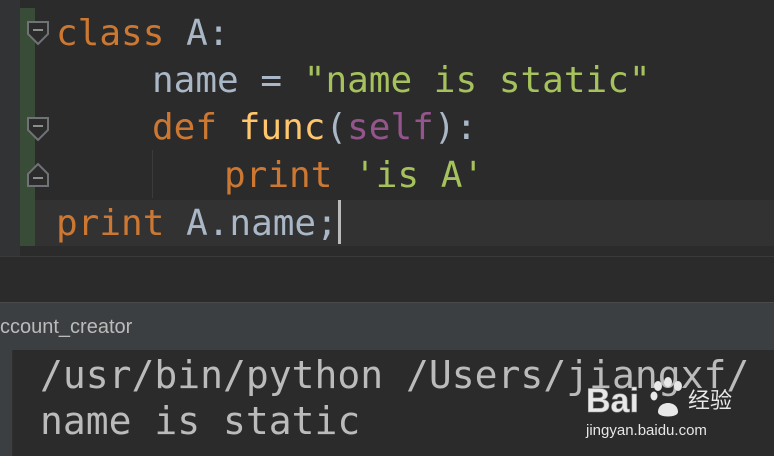 The width and height of the screenshot is (774, 456). What do you see at coordinates (390, 127) in the screenshot?
I see `self-param: self` at bounding box center [390, 127].